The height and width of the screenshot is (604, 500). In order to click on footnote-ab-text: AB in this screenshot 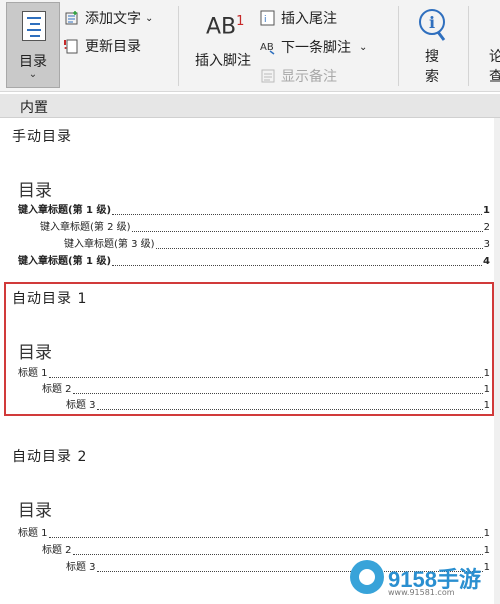, I will do `click(221, 27)`.